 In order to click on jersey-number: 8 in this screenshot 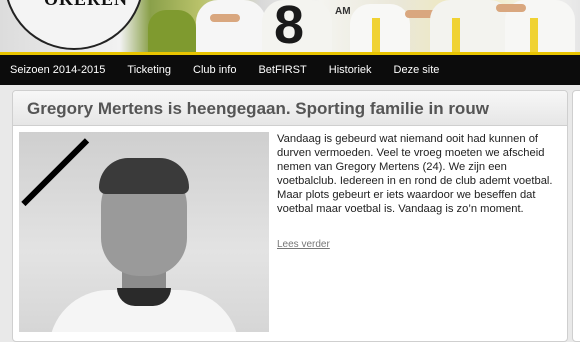, I will do `click(289, 26)`.